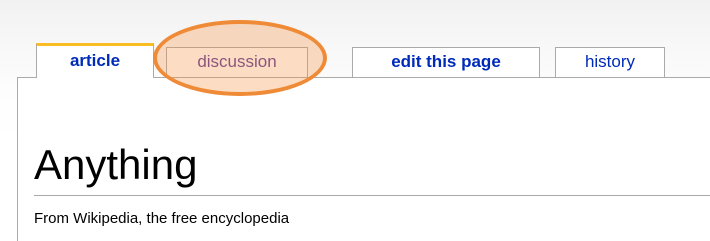 The image size is (710, 241). I want to click on page-title: Anything, so click(116, 164).